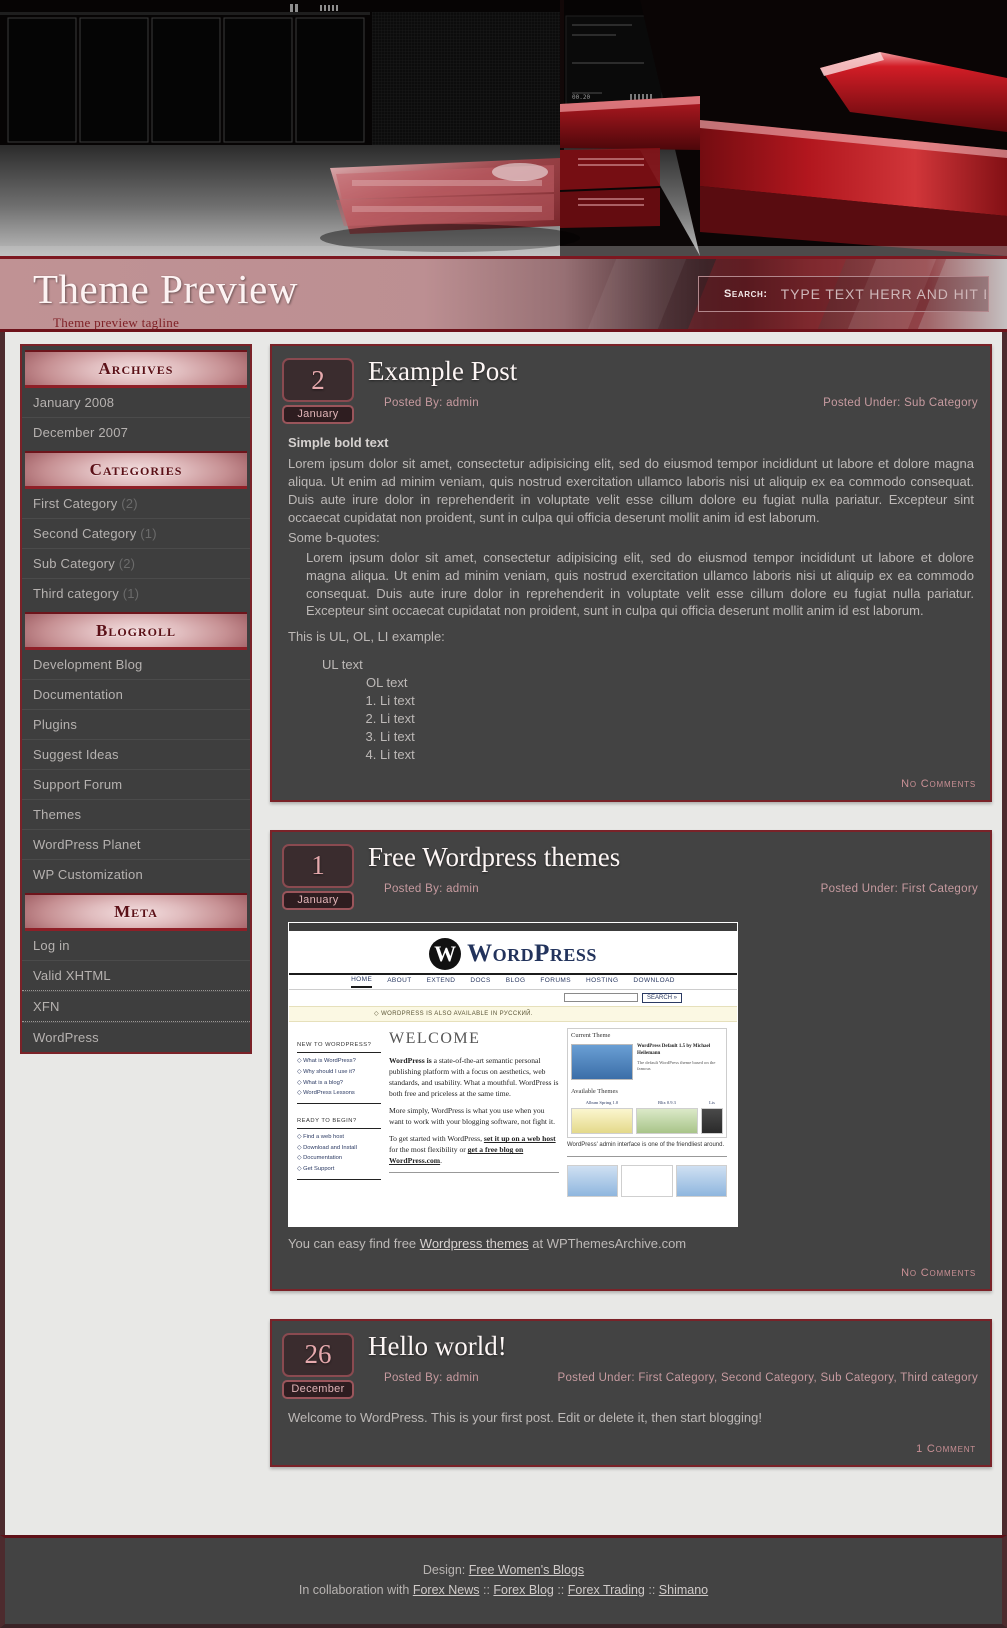 Image resolution: width=1007 pixels, height=1628 pixels. What do you see at coordinates (523, 1590) in the screenshot?
I see `footer-link-forex-blog: Forex Blog` at bounding box center [523, 1590].